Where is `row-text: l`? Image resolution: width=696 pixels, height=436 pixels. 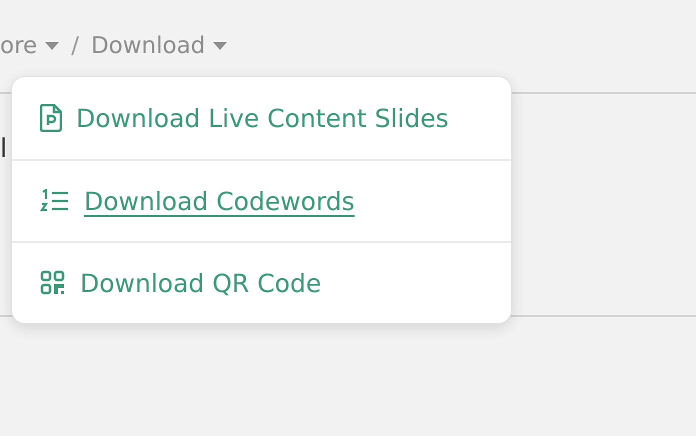 row-text: l is located at coordinates (4, 149).